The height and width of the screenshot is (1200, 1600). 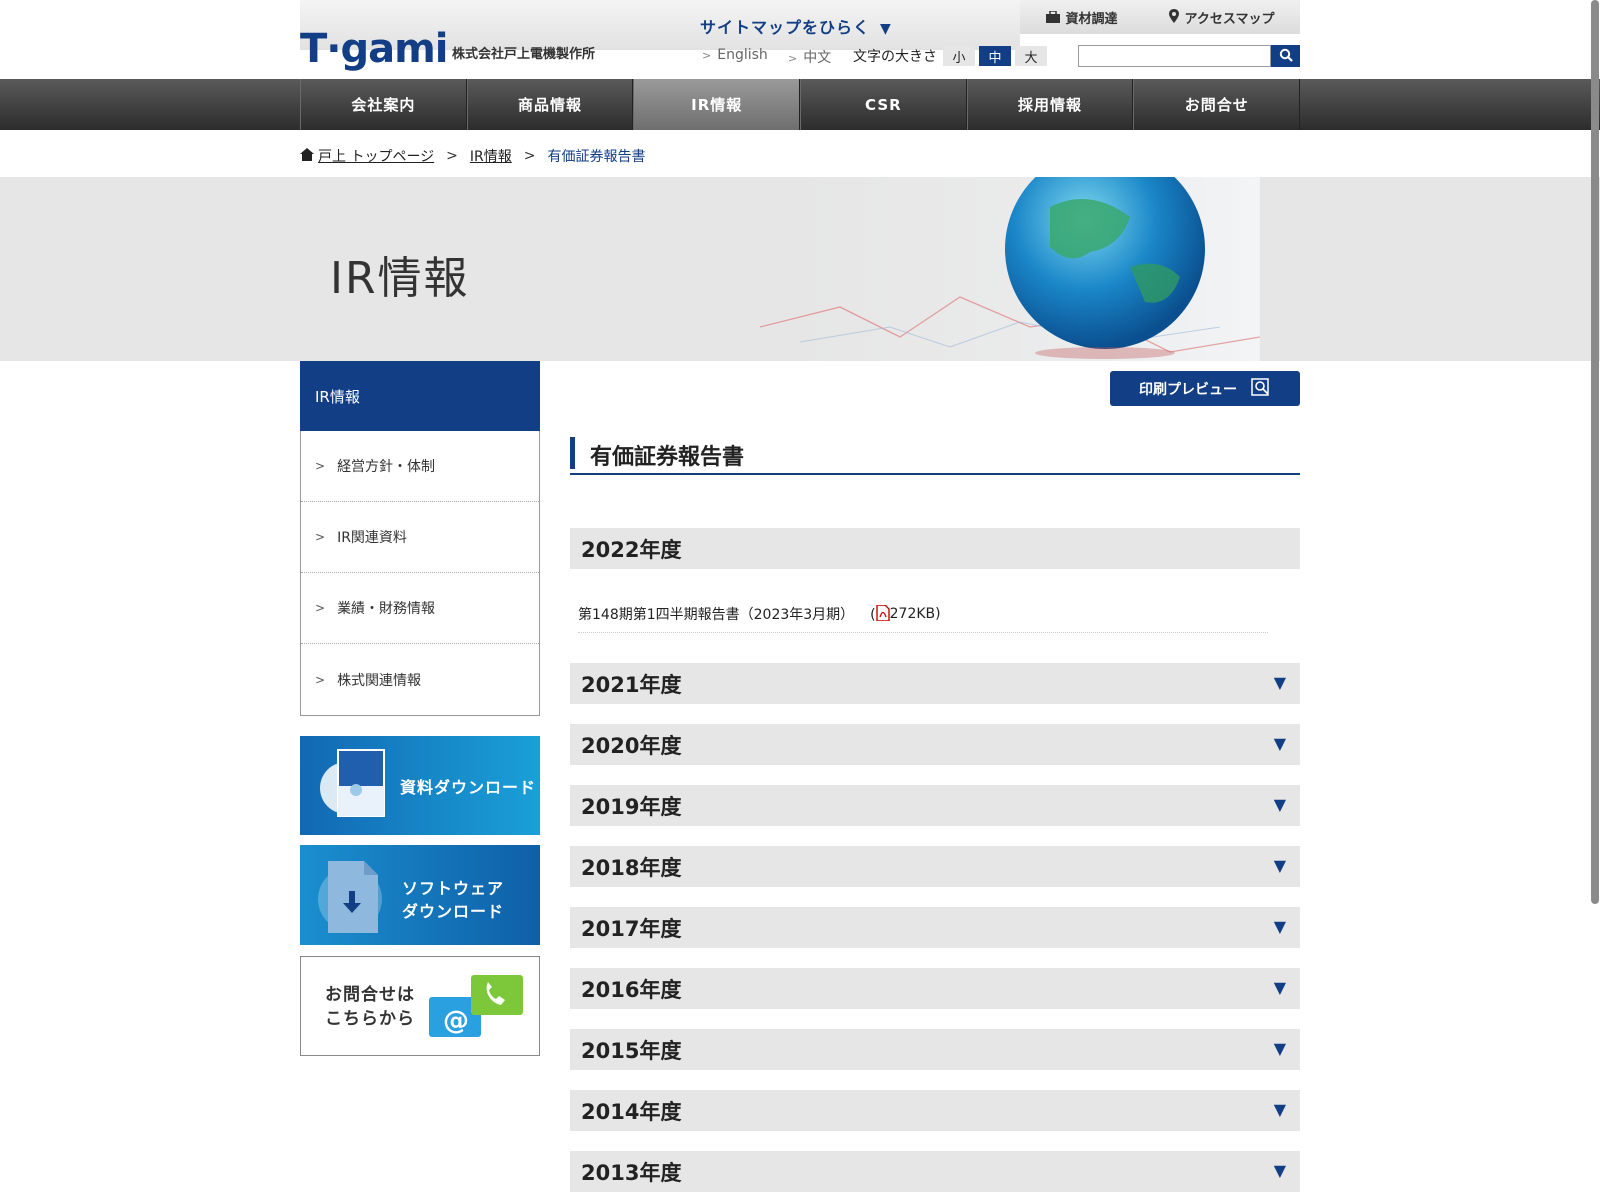 I want to click on map-pin-icon, so click(x=1173, y=17).